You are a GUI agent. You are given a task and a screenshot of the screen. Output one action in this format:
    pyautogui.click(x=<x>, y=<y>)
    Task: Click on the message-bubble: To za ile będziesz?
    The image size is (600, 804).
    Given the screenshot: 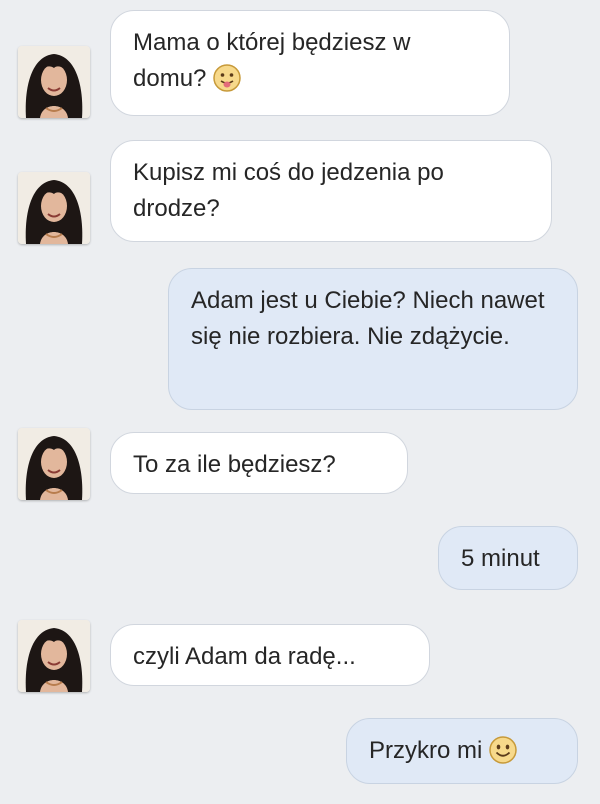 What is the action you would take?
    pyautogui.click(x=259, y=463)
    